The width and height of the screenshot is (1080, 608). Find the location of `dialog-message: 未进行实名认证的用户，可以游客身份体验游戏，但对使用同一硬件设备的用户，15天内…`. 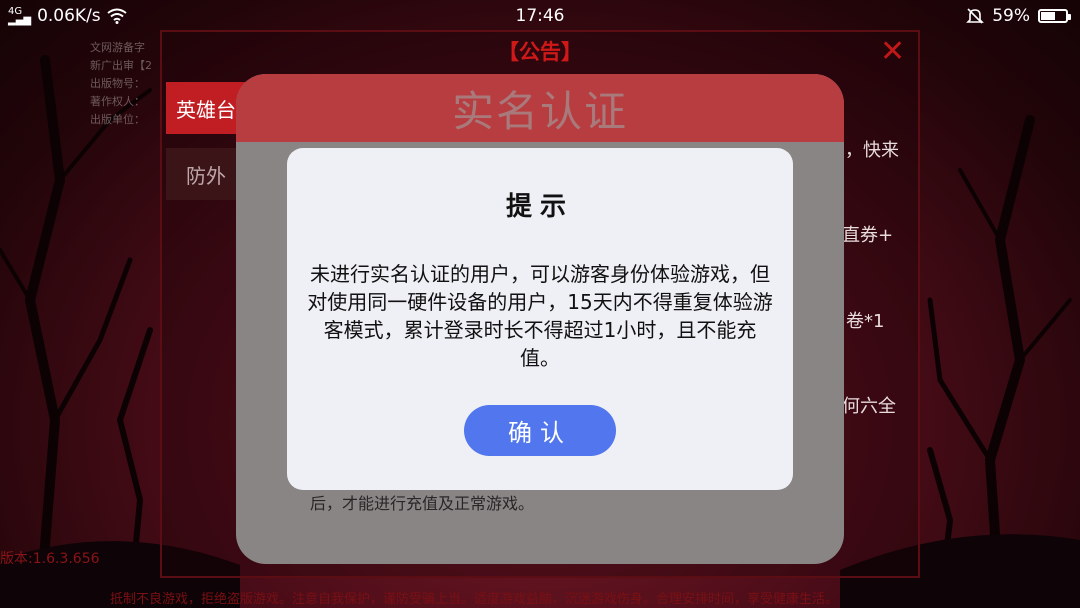

dialog-message: 未进行实名认证的用户，可以游客身份体验游戏，但对使用同一硬件设备的用户，15天内… is located at coordinates (540, 316).